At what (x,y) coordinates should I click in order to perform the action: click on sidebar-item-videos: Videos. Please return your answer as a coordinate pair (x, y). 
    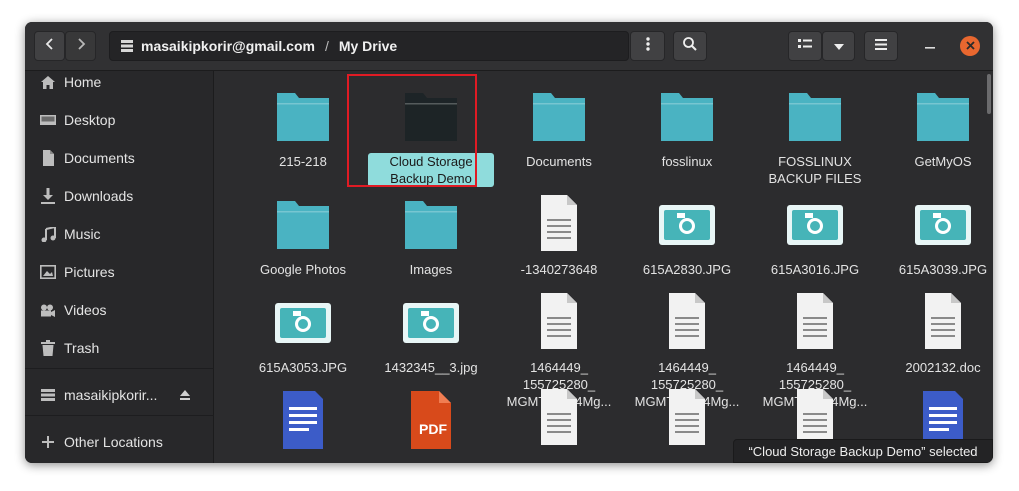
    Looking at the image, I should click on (119, 310).